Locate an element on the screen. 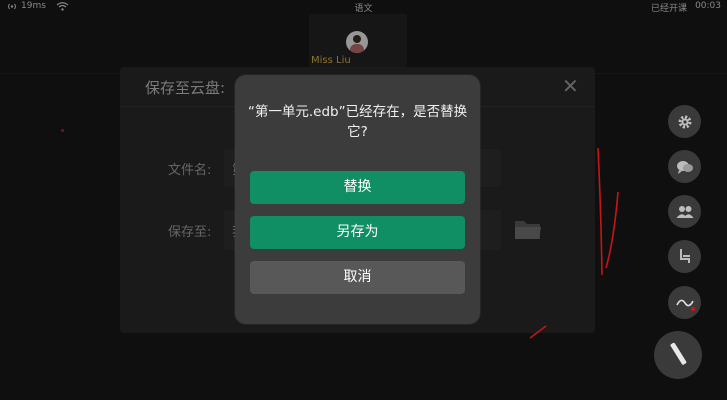 Image resolution: width=727 pixels, height=400 pixels. replace-button: 替换 is located at coordinates (357, 187).